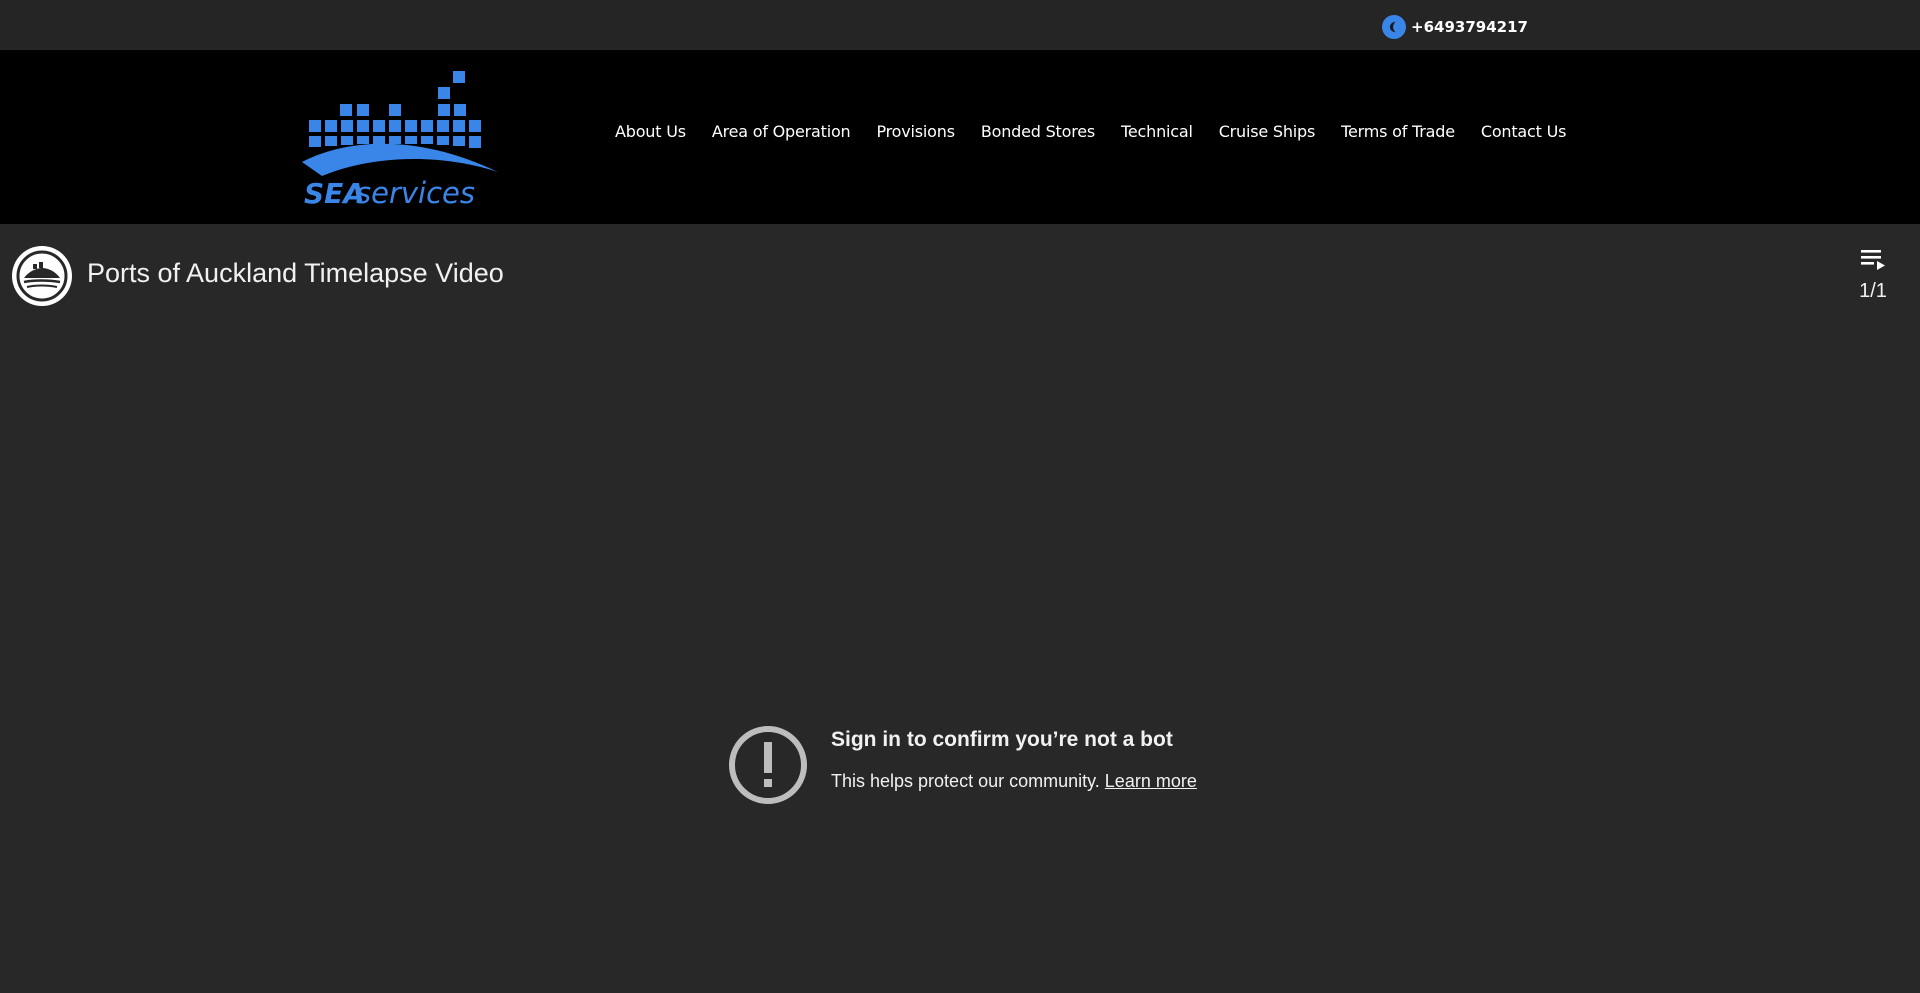  I want to click on alert-icon, so click(768, 765).